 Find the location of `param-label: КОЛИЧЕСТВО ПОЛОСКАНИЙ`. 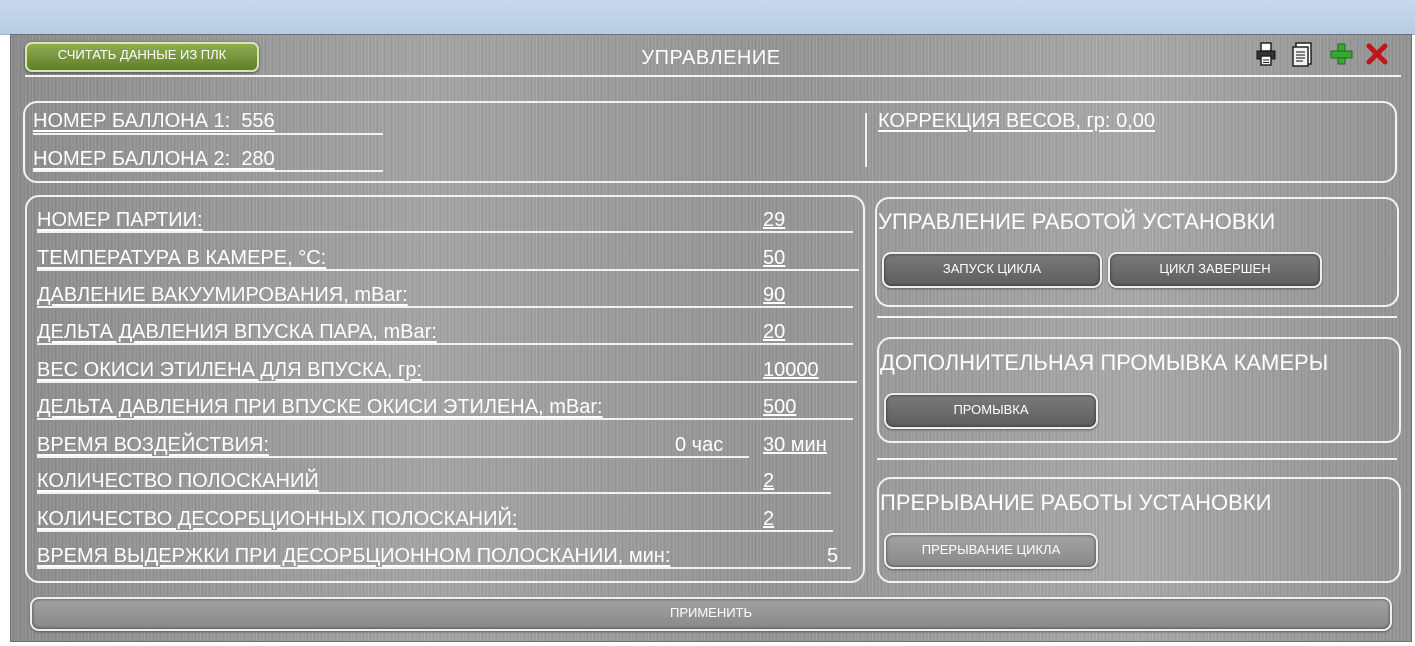

param-label: КОЛИЧЕСТВО ПОЛОСКАНИЙ is located at coordinates (178, 481).